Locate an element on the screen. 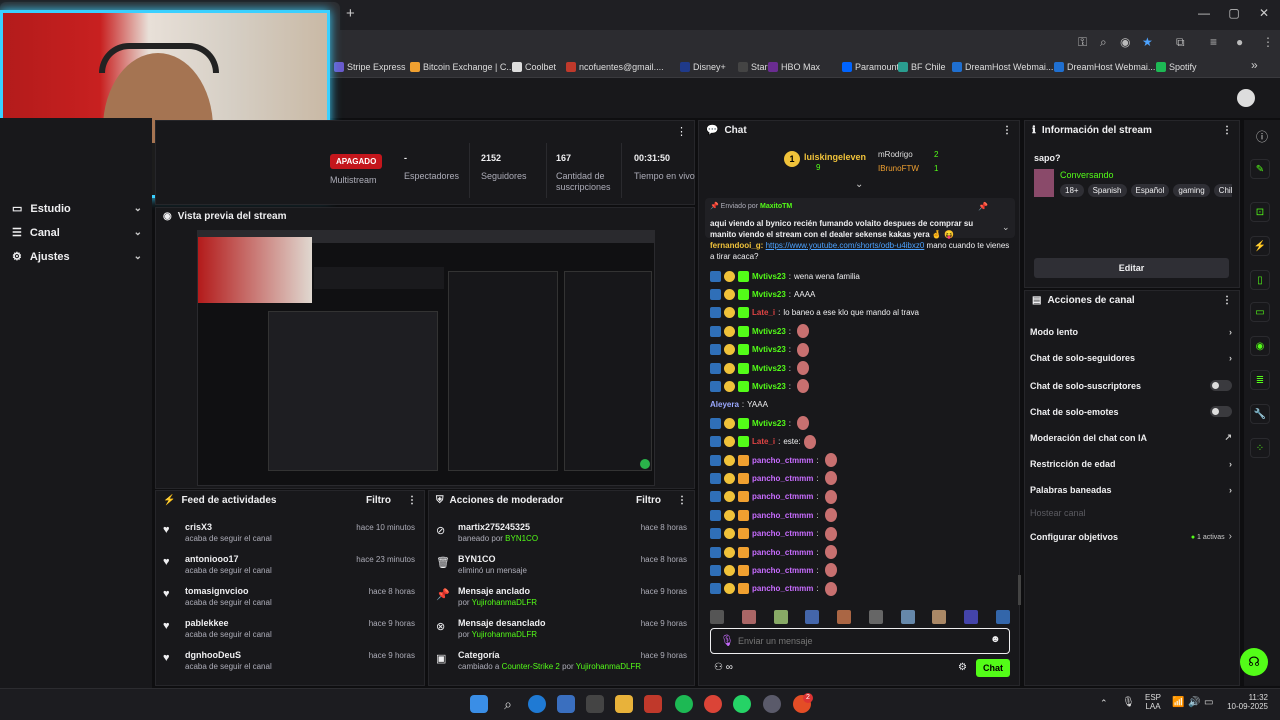  chat-menu-icon: ⋮ is located at coordinates (1007, 130).